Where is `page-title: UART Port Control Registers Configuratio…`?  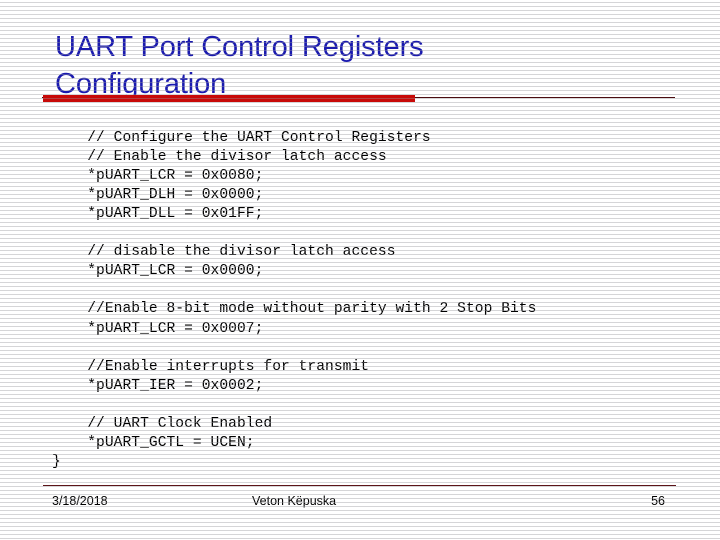
page-title: UART Port Control Registers Configuratio… is located at coordinates (239, 66).